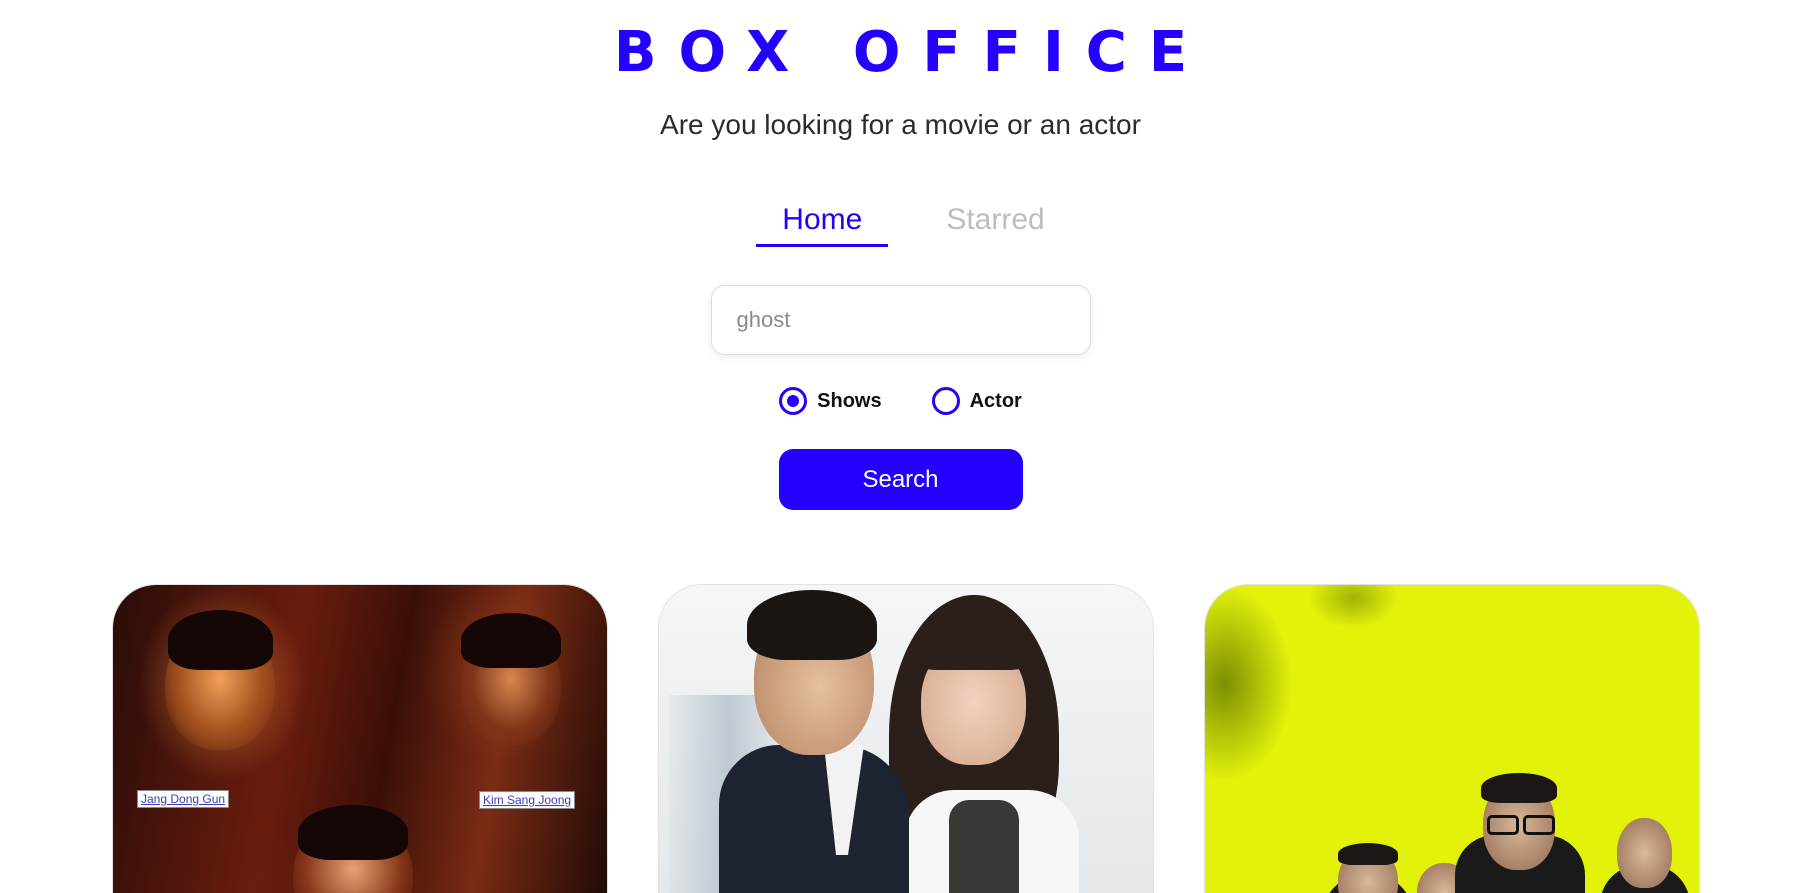  Describe the element at coordinates (995, 224) in the screenshot. I see `tab-starred: Starred` at that location.